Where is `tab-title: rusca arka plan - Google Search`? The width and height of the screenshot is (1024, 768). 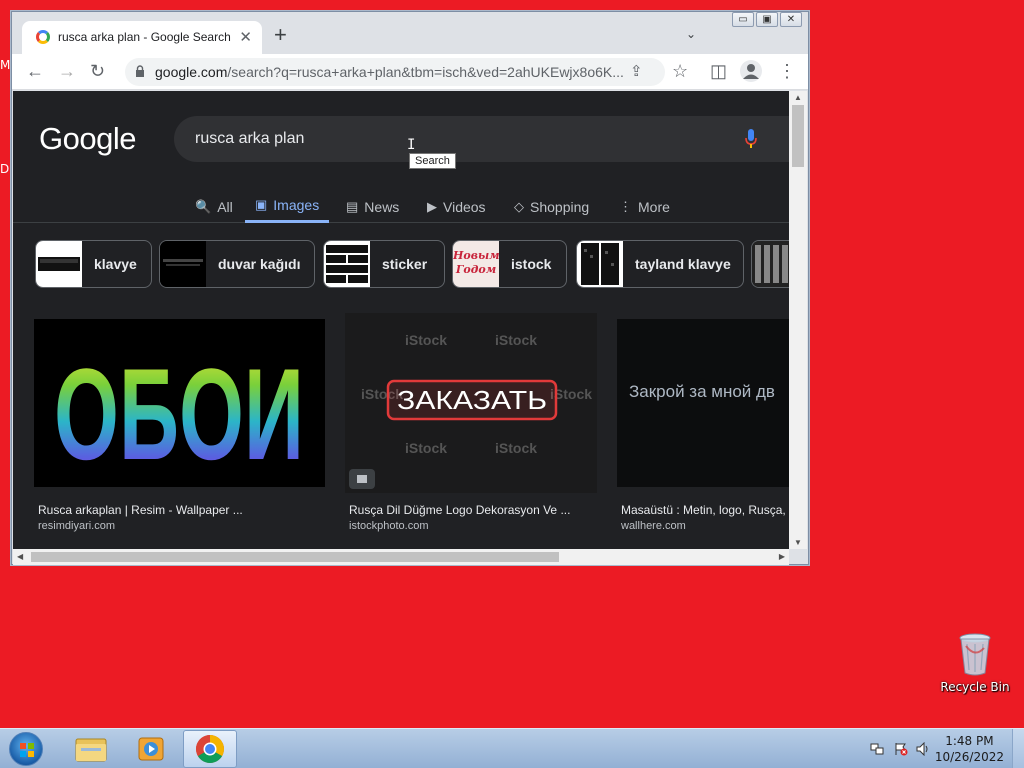 tab-title: rusca arka plan - Google Search is located at coordinates (144, 37).